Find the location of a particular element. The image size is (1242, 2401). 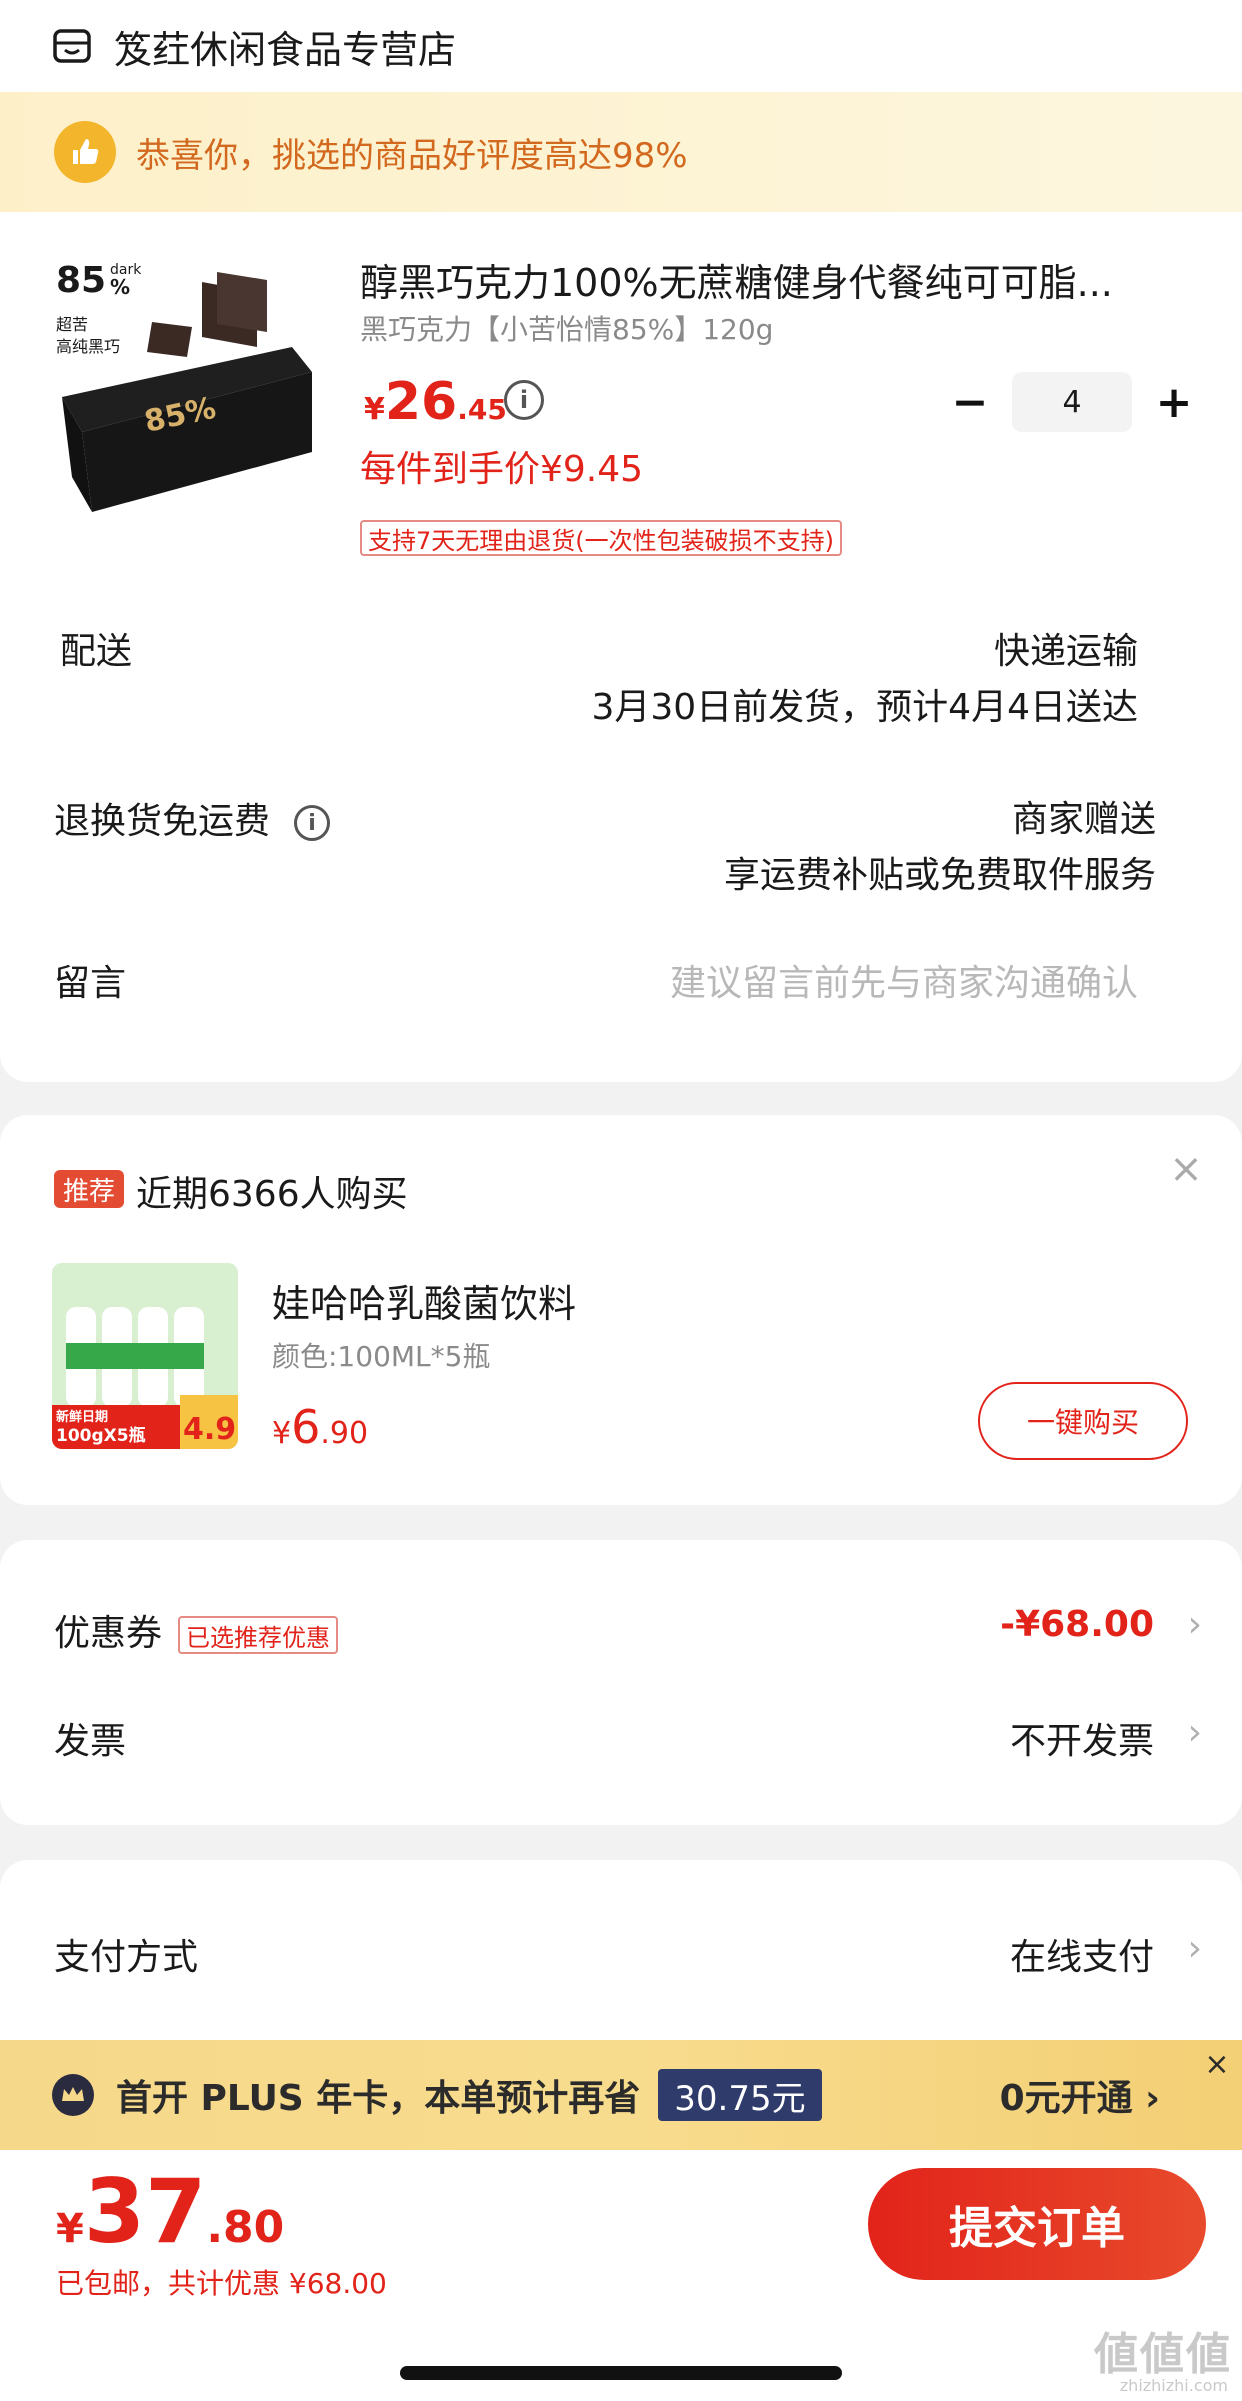

praise-banner: 恭喜你，挑选的商品好评度高达98% is located at coordinates (621, 152).